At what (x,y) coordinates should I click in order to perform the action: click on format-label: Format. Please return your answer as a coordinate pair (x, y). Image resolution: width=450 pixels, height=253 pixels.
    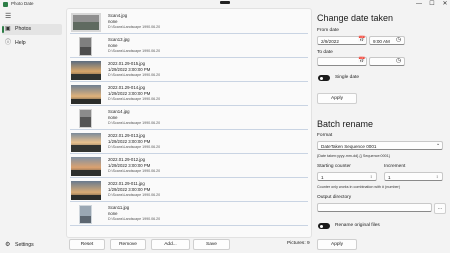
    Looking at the image, I should click on (325, 135).